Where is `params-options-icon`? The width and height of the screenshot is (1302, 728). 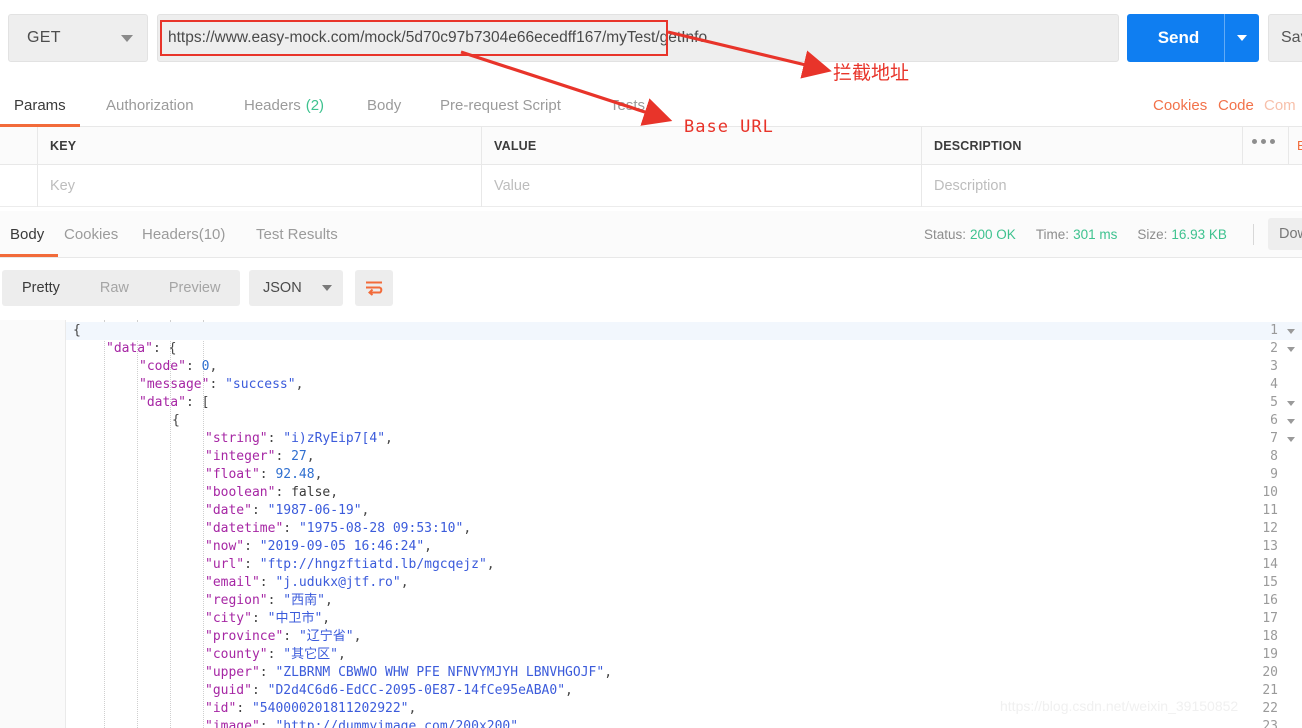
params-options-icon is located at coordinates (1263, 141).